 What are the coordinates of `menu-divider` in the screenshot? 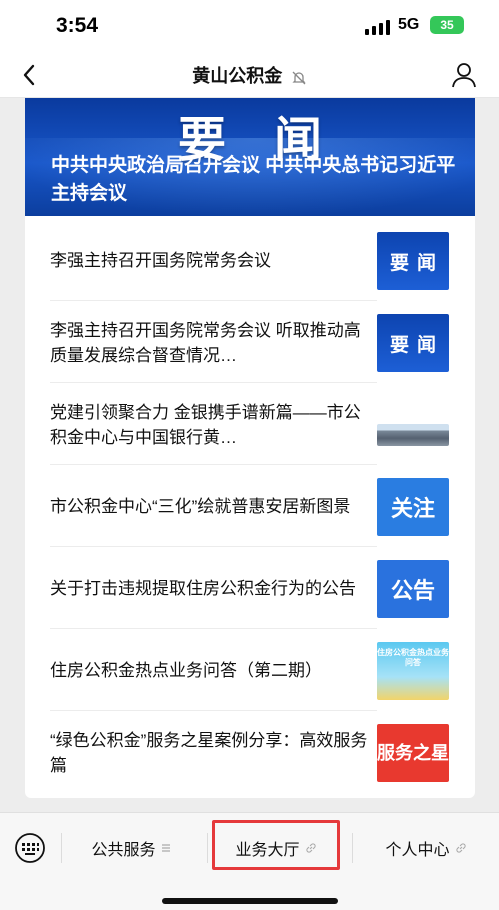 It's located at (207, 848).